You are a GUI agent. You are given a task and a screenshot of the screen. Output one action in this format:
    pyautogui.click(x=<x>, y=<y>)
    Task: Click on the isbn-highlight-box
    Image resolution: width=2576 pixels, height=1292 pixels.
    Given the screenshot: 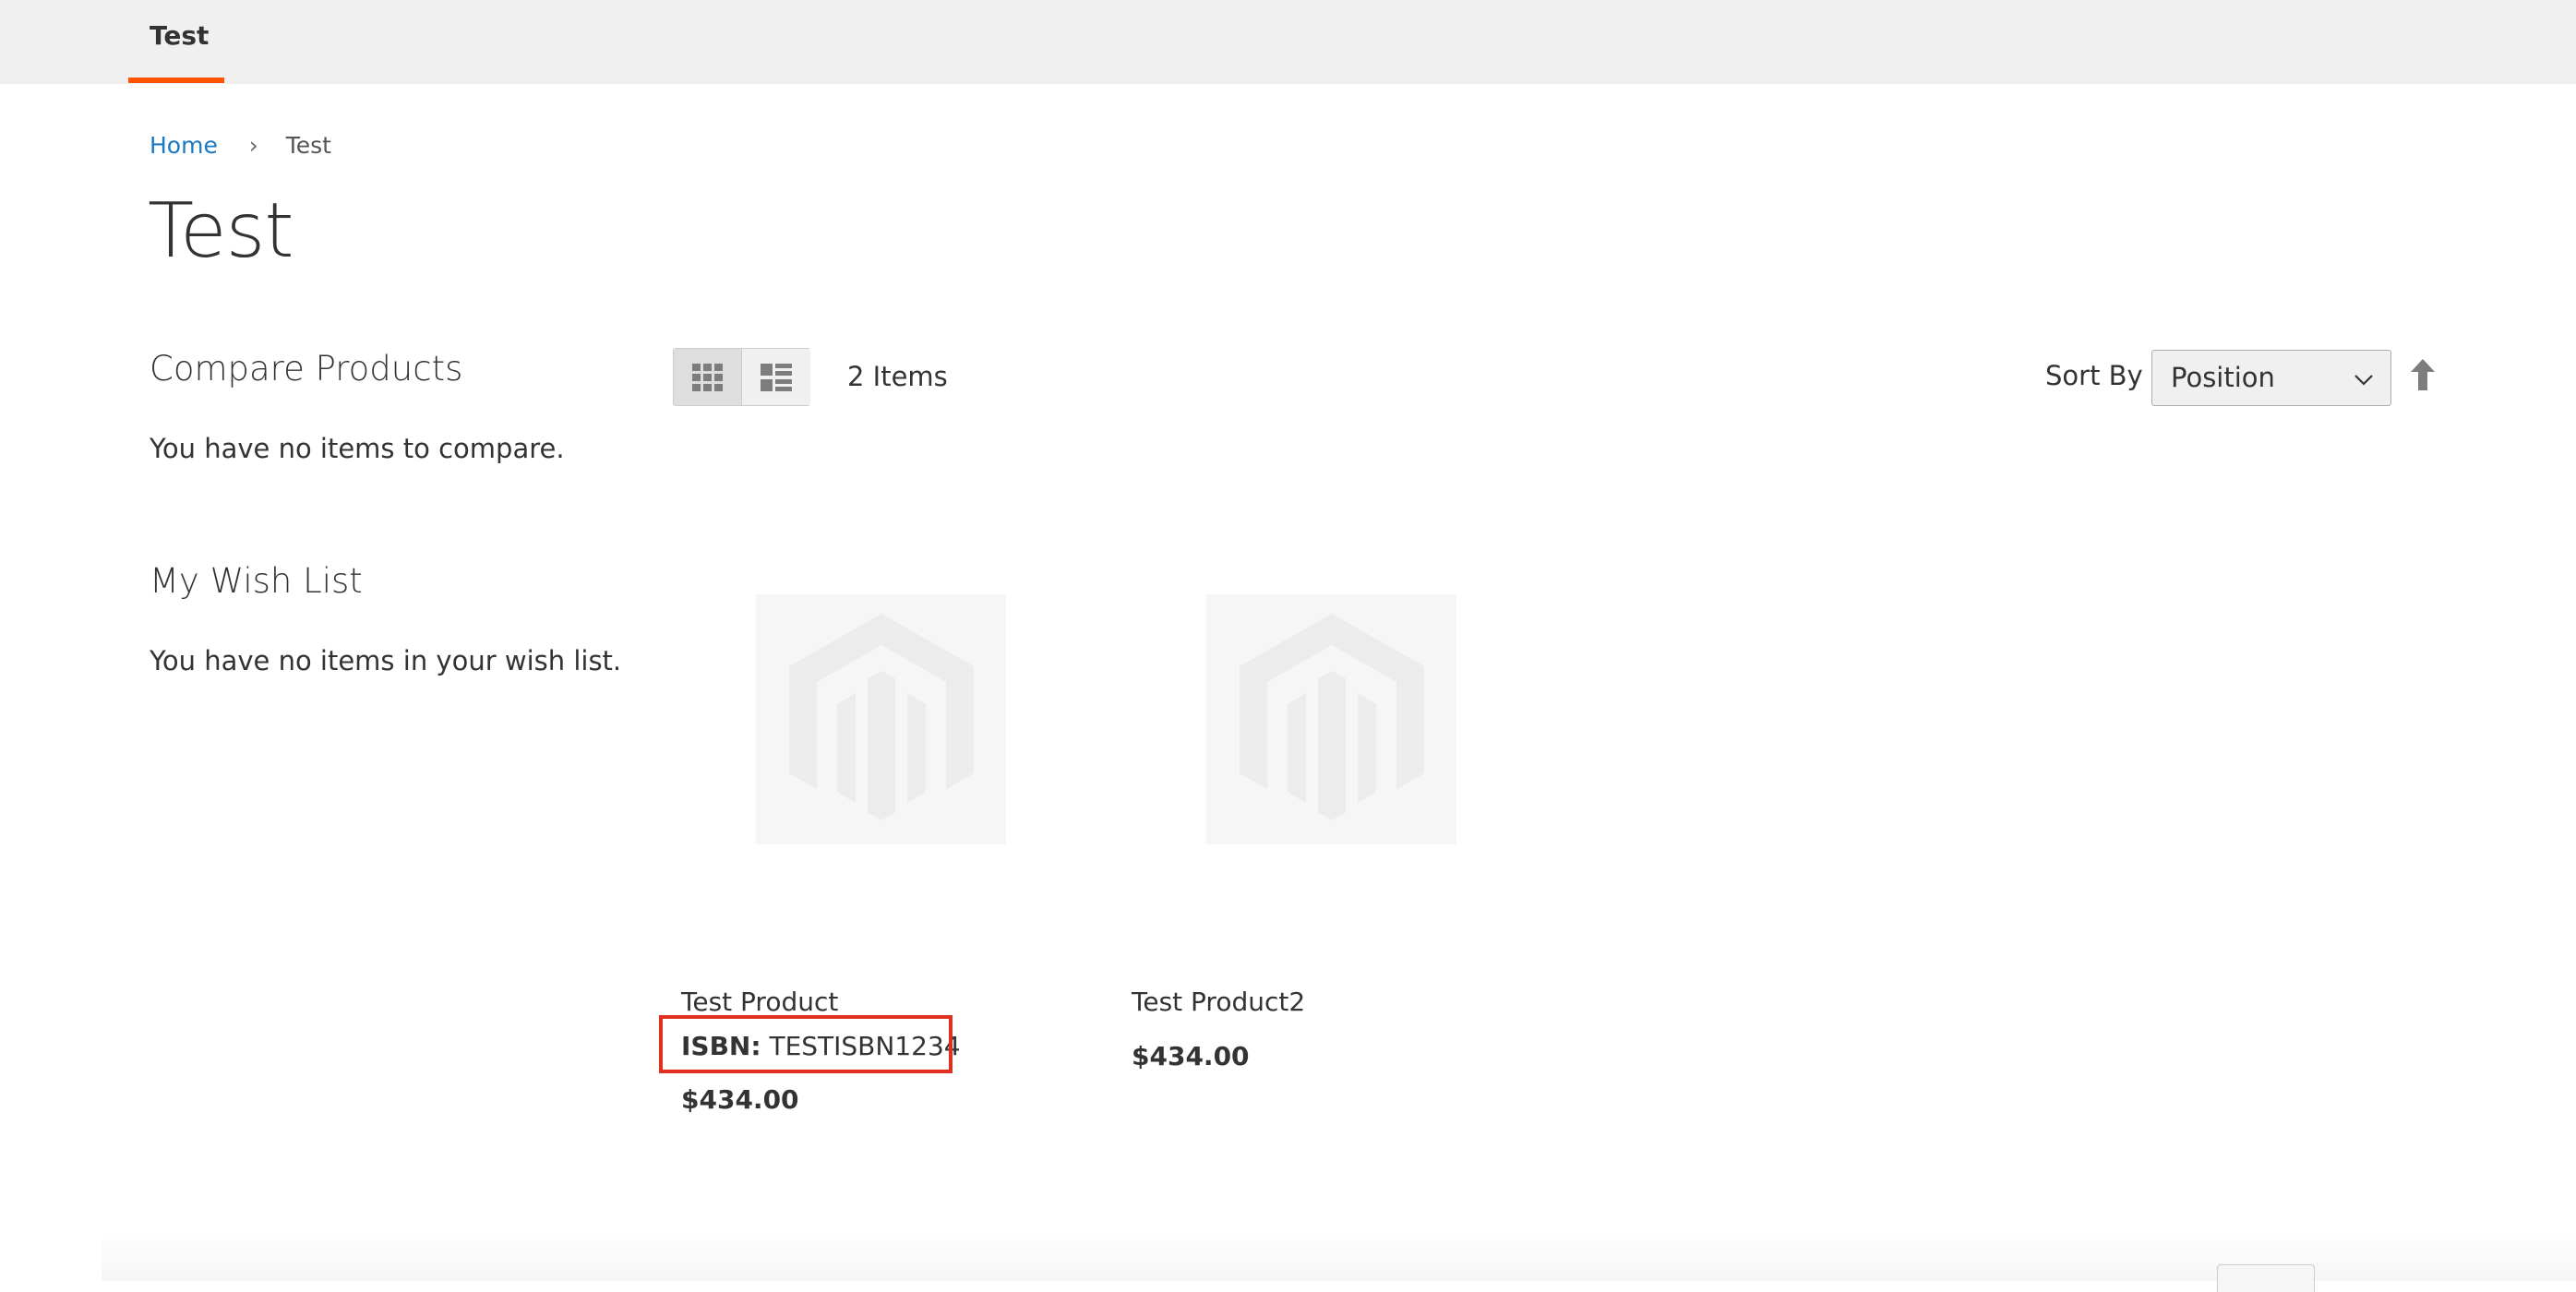 What is the action you would take?
    pyautogui.click(x=806, y=1044)
    